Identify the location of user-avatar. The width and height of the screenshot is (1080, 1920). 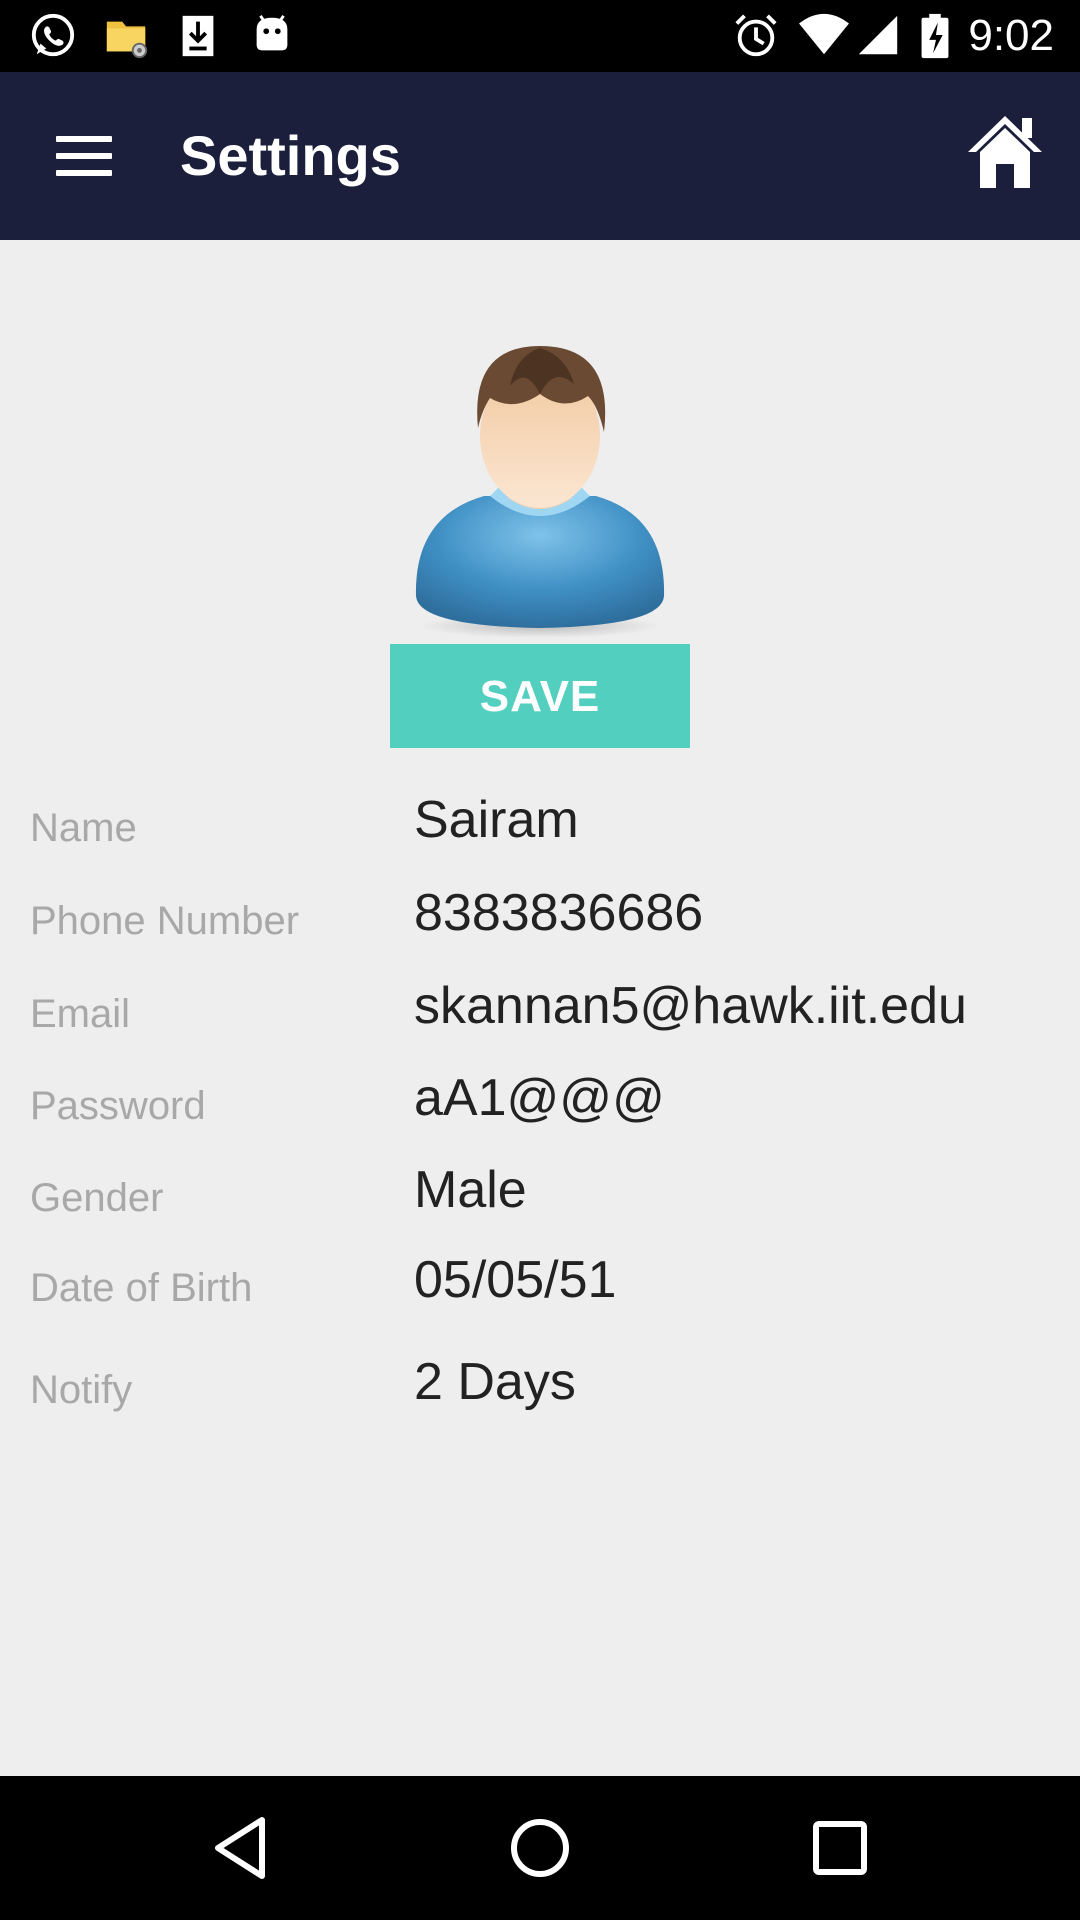
(540, 491).